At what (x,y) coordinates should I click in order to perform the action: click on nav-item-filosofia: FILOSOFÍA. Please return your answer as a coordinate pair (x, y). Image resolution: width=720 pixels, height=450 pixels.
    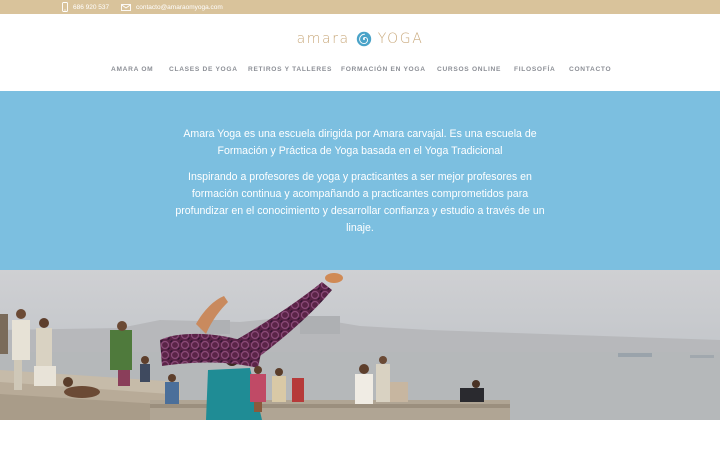
    Looking at the image, I should click on (534, 69).